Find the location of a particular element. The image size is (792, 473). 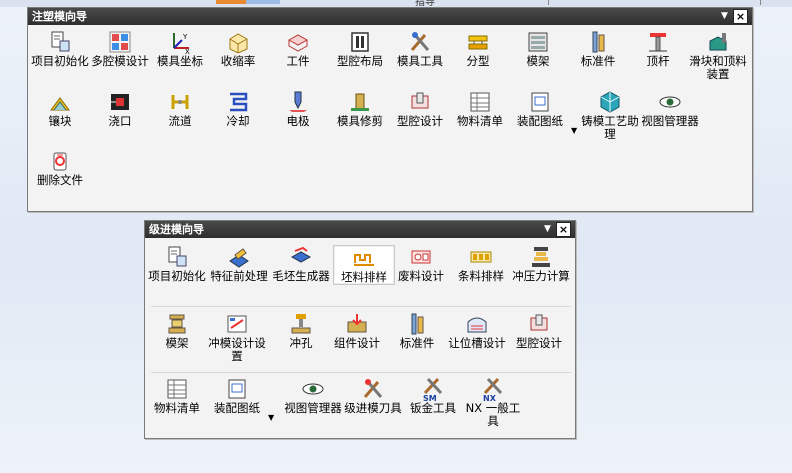

tool-p2-strip-layout: 条料排样 is located at coordinates (481, 264).